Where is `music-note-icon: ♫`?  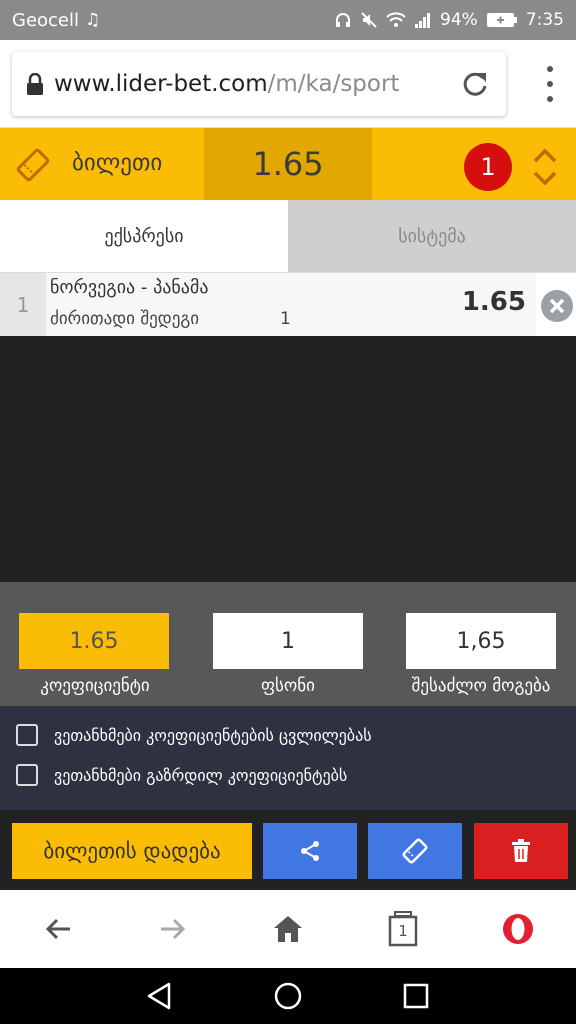 music-note-icon: ♫ is located at coordinates (93, 19).